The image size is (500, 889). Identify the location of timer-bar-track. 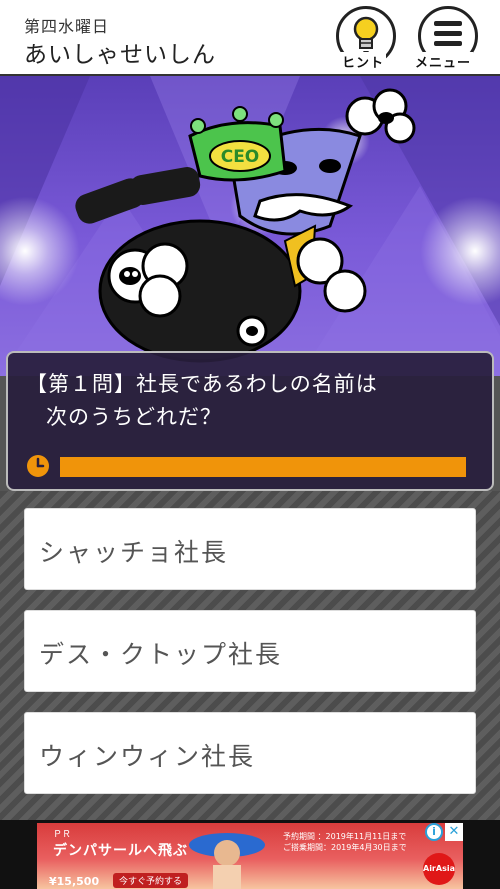
(263, 467).